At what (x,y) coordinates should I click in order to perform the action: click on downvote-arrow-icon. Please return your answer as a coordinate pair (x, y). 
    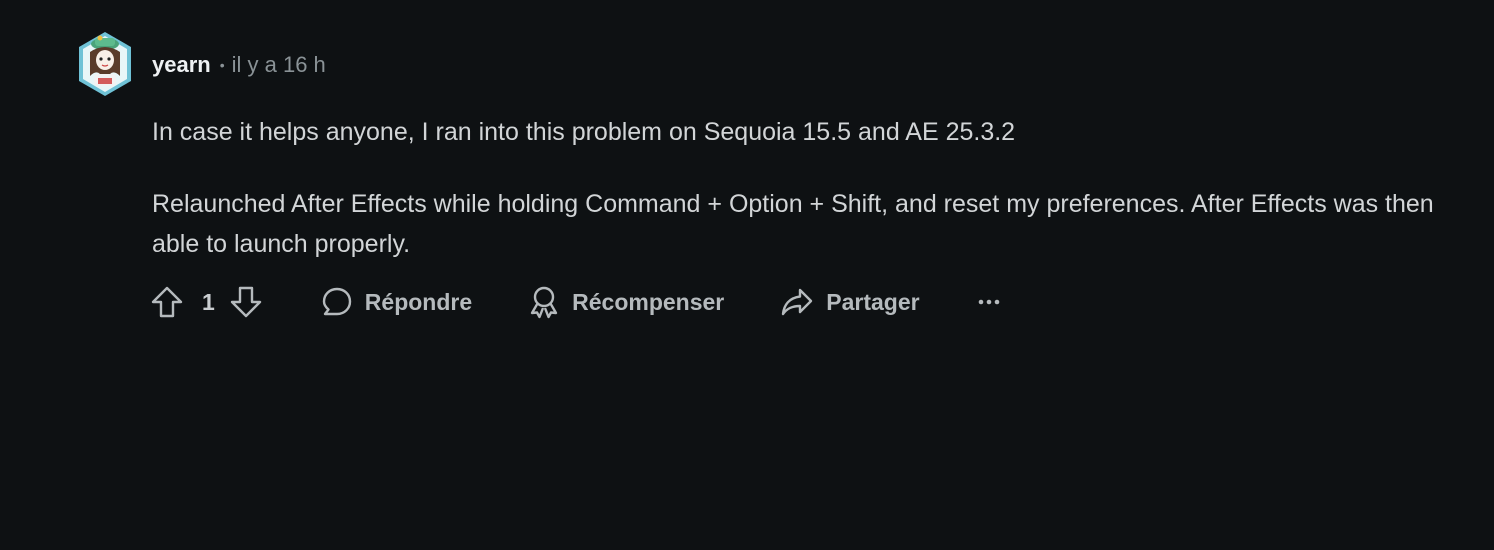
    Looking at the image, I should click on (246, 302).